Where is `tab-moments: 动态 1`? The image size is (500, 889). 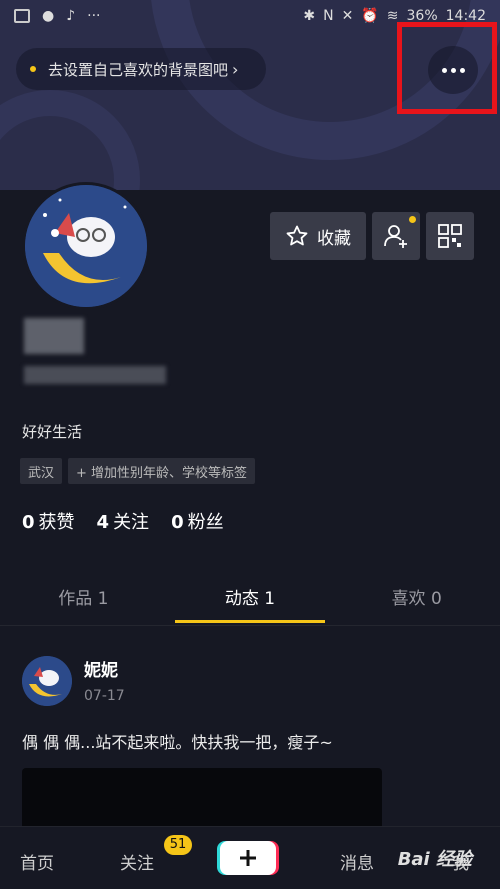
tab-moments: 动态 1 is located at coordinates (250, 601).